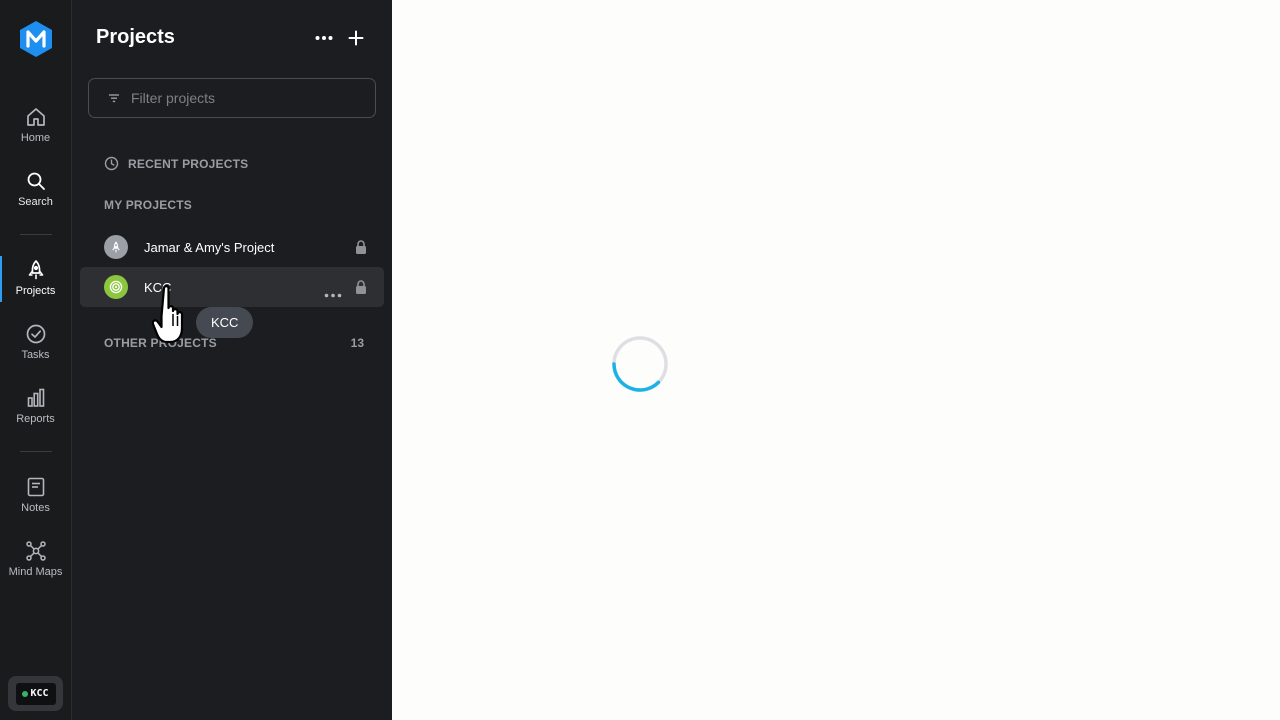 This screenshot has height=720, width=1280. Describe the element at coordinates (36, 551) in the screenshot. I see `mind-map-icon` at that location.